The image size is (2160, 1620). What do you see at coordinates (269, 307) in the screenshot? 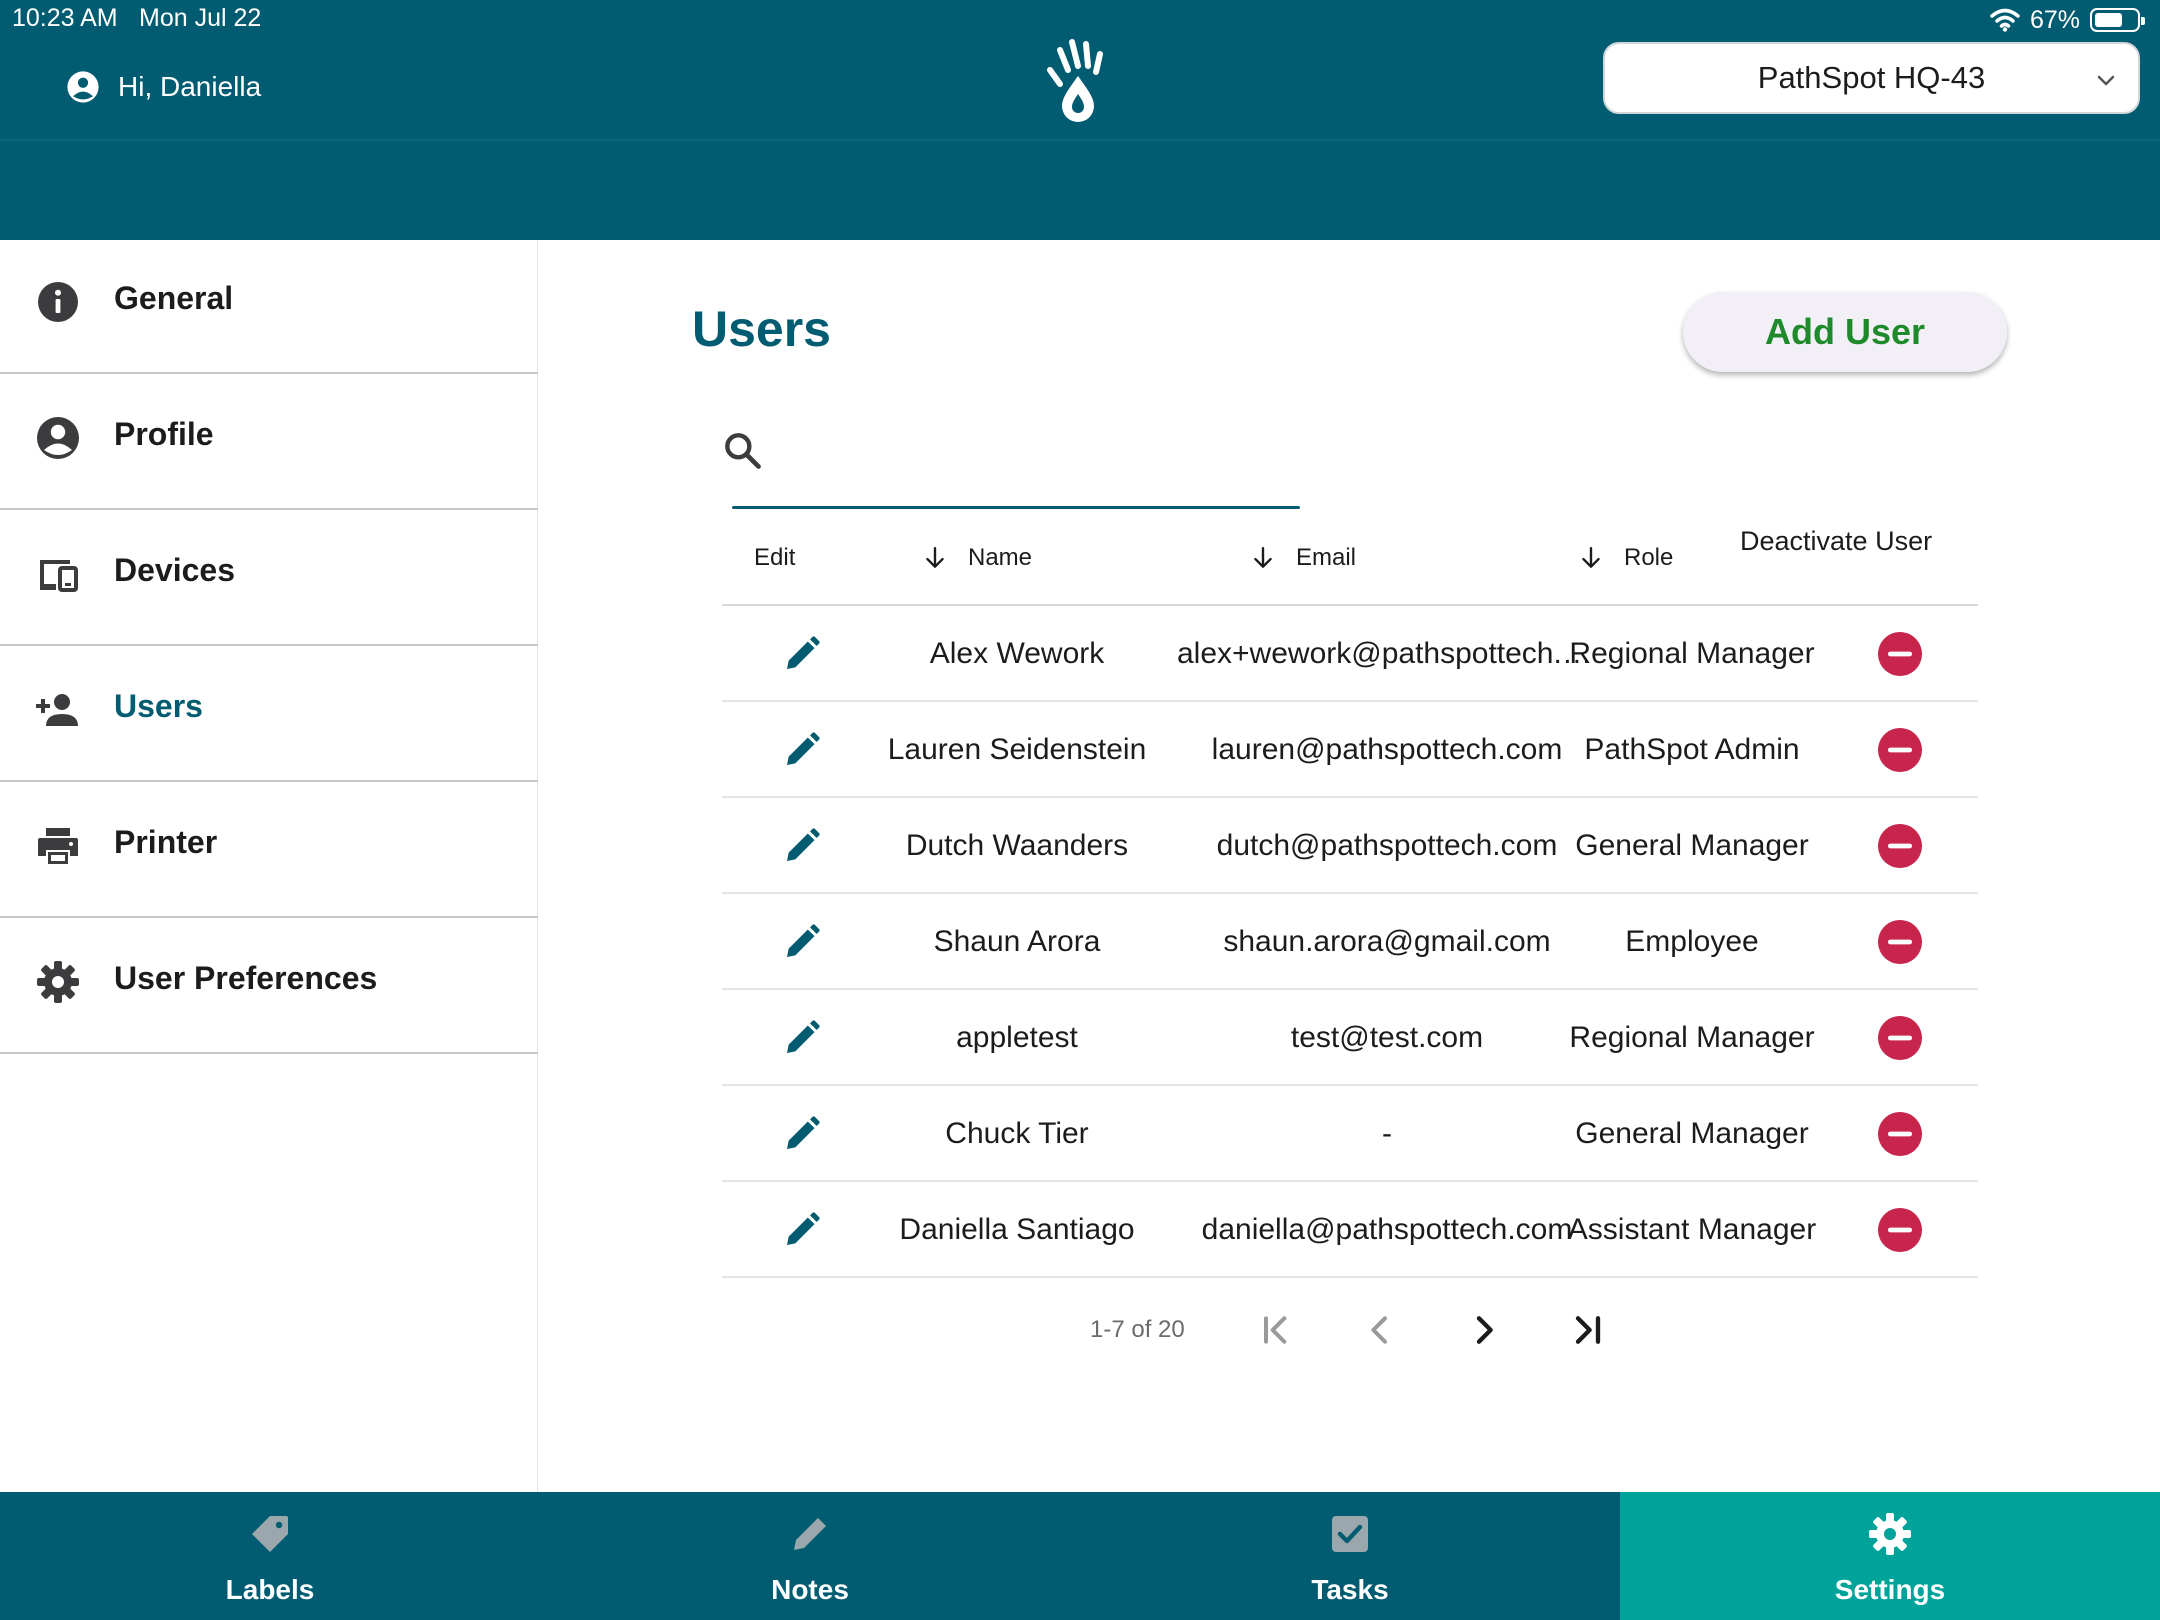
I see `sidebar-item-general: General` at bounding box center [269, 307].